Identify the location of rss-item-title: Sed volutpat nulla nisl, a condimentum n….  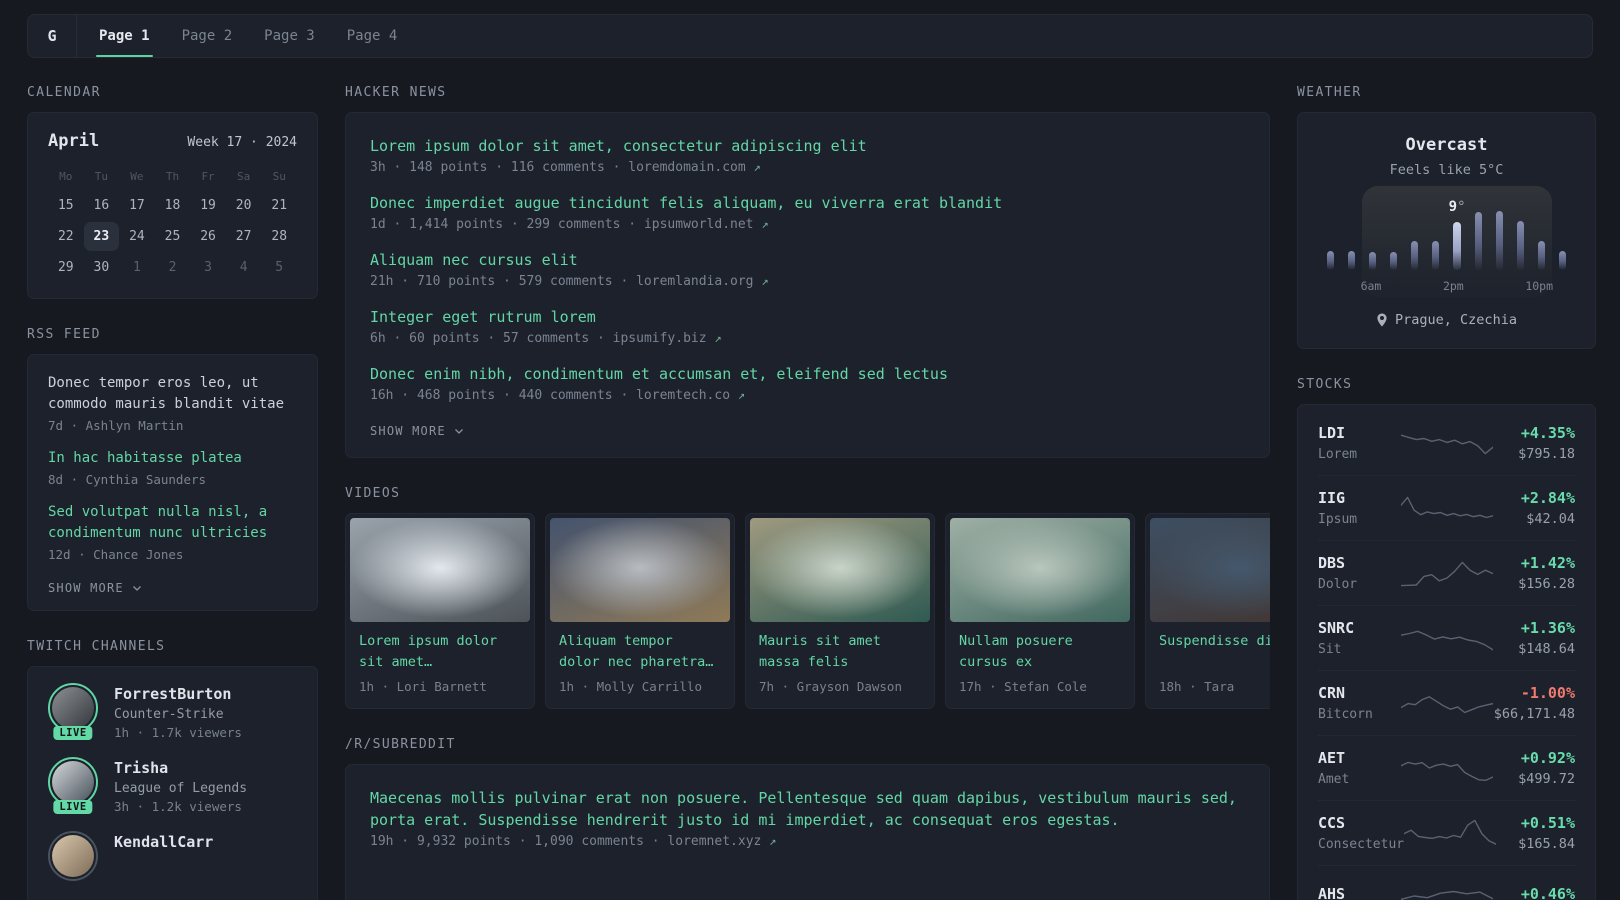
(172, 523).